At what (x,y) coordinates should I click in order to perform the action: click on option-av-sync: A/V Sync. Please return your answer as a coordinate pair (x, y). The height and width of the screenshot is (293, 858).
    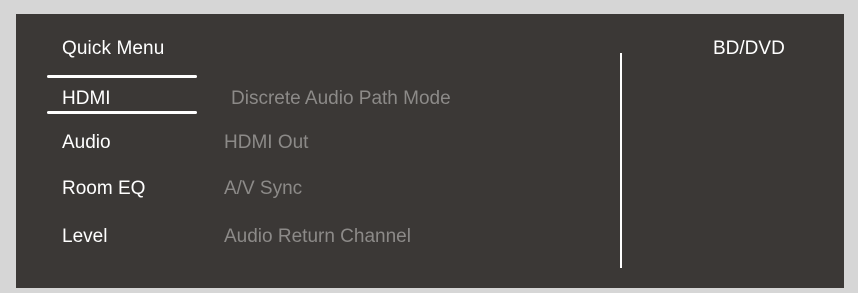
    Looking at the image, I should click on (263, 189).